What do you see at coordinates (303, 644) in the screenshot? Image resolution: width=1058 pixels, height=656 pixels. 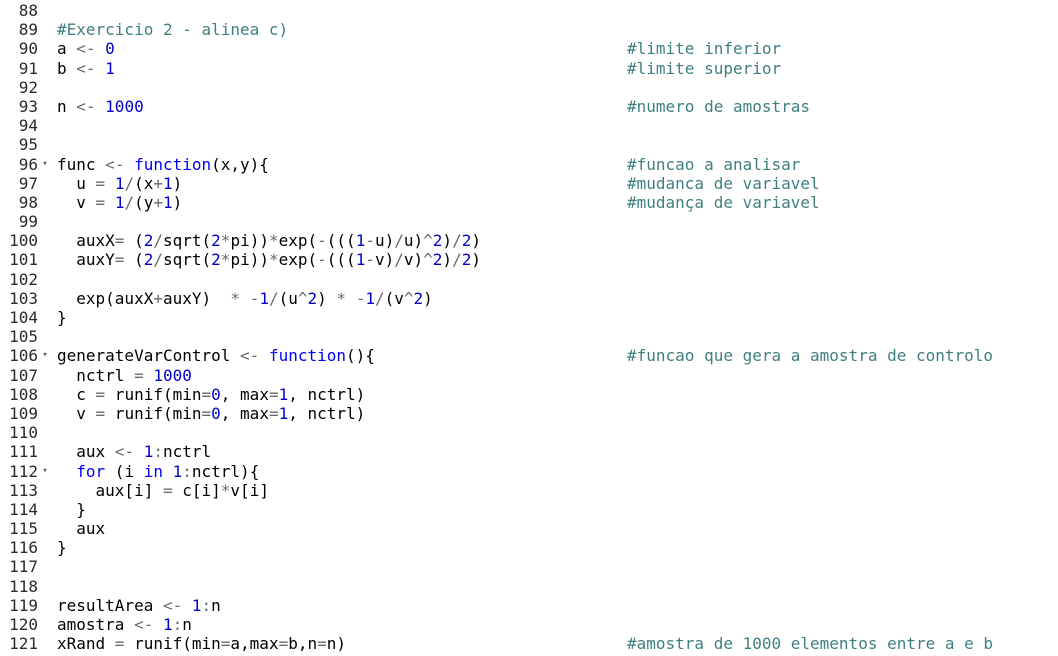 I see `code-token: b,n` at bounding box center [303, 644].